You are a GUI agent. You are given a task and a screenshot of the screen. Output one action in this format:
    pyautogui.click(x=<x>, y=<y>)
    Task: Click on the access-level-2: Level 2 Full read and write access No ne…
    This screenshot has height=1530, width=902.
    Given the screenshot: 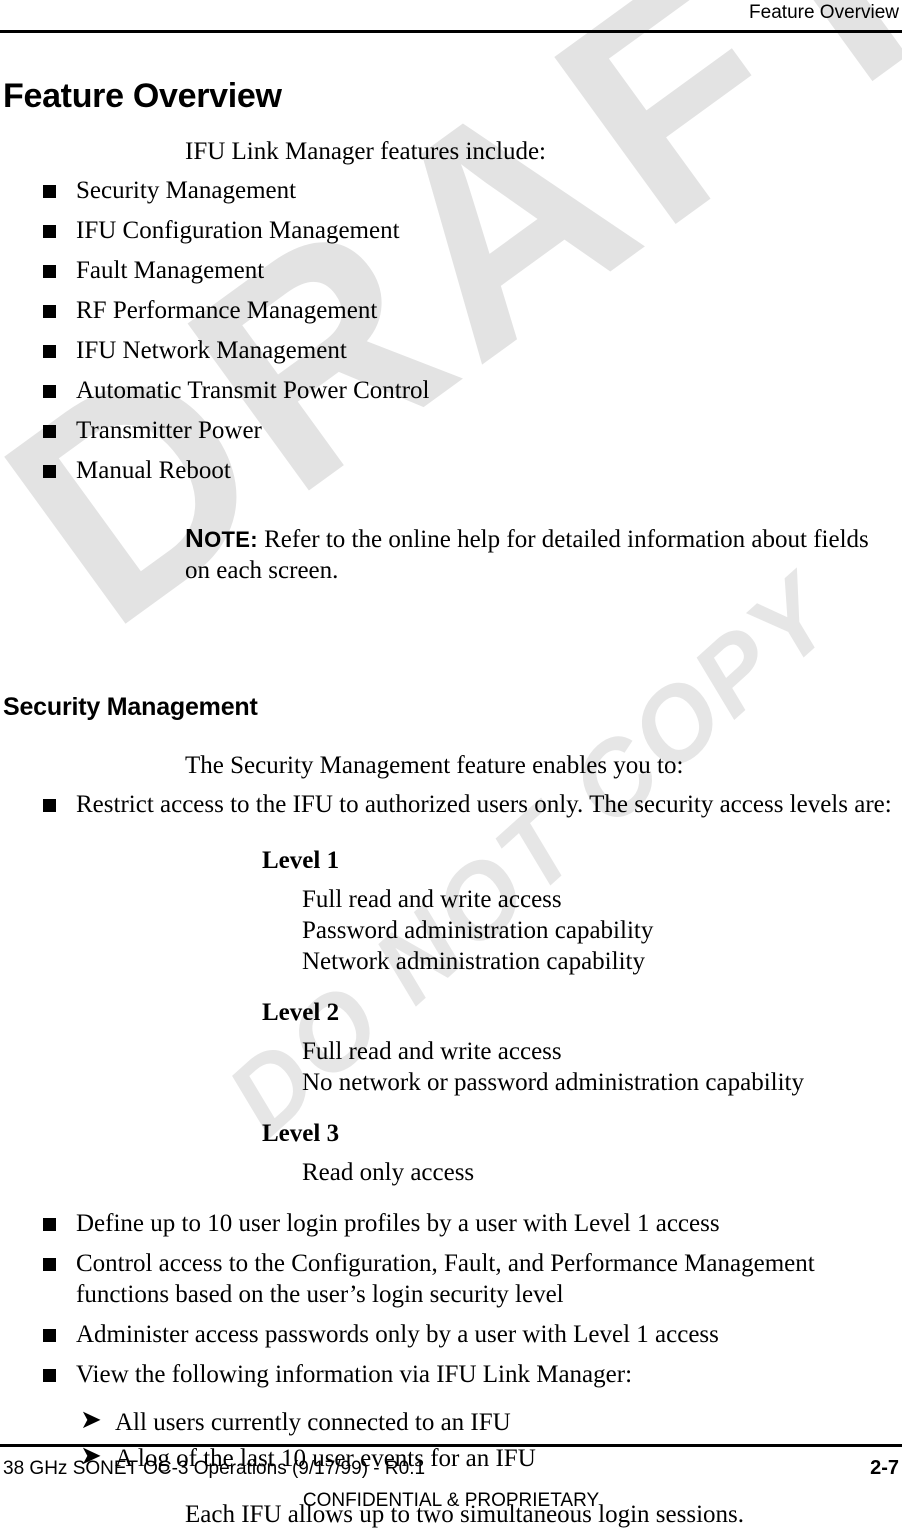 What is the action you would take?
    pyautogui.click(x=451, y=1047)
    